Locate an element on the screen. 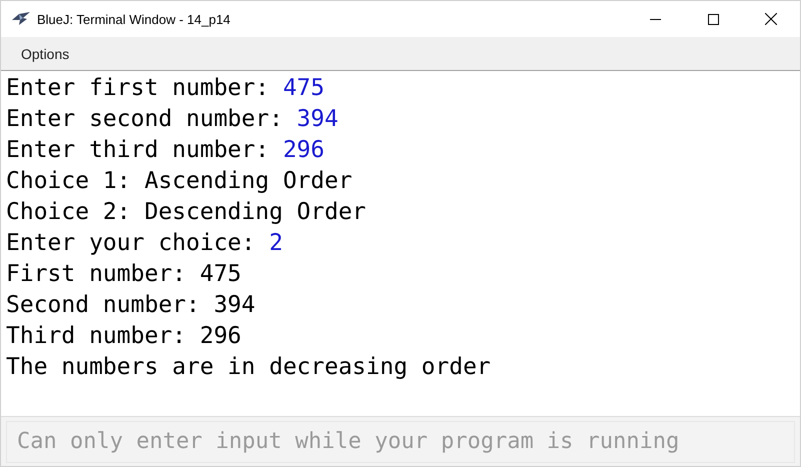 This screenshot has height=467, width=801. menu-item: Options is located at coordinates (45, 54).